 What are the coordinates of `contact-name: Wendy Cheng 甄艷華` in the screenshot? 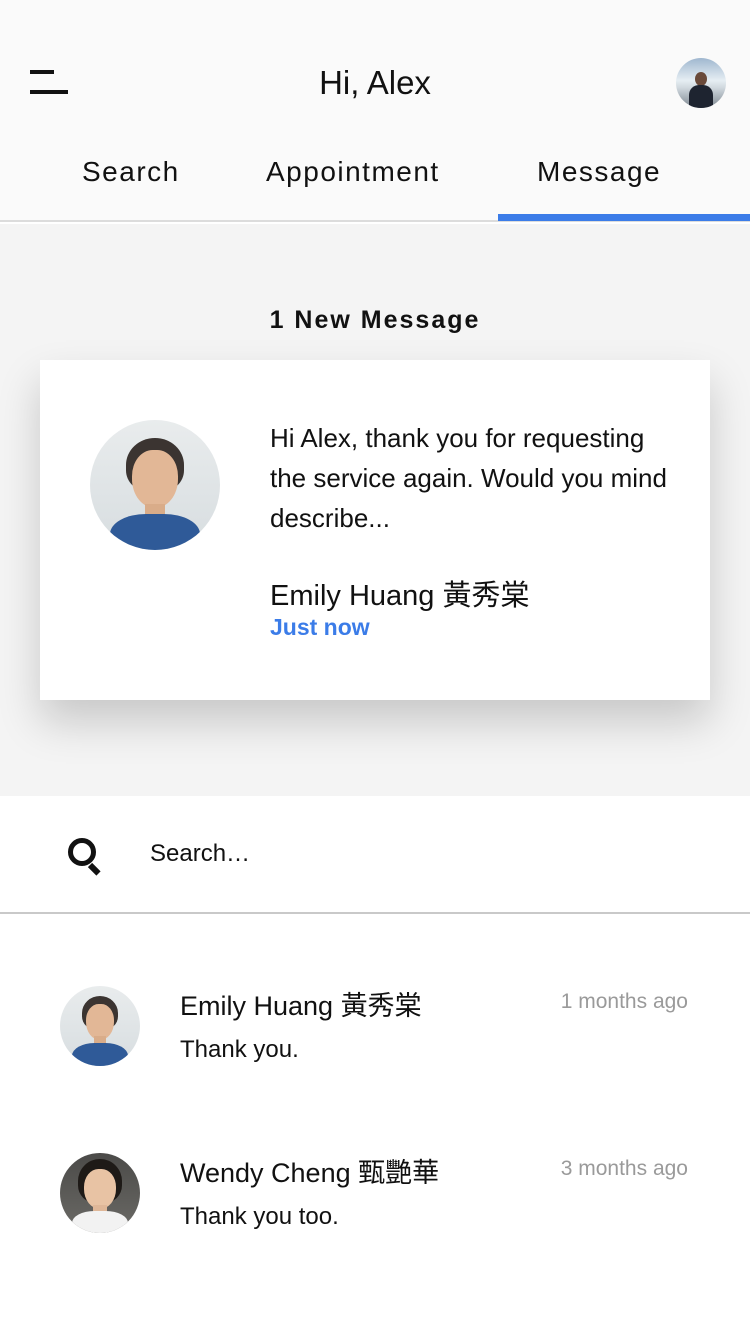 It's located at (310, 1173).